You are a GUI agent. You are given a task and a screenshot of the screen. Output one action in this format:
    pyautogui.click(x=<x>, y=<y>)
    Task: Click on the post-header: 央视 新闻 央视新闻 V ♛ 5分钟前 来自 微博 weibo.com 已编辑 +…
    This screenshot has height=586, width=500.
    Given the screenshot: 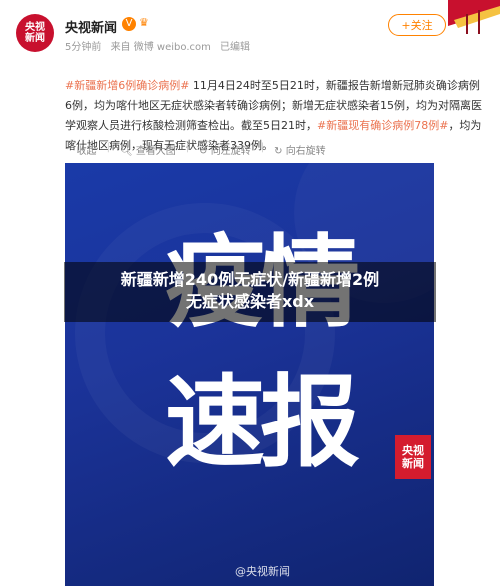 What is the action you would take?
    pyautogui.click(x=250, y=31)
    